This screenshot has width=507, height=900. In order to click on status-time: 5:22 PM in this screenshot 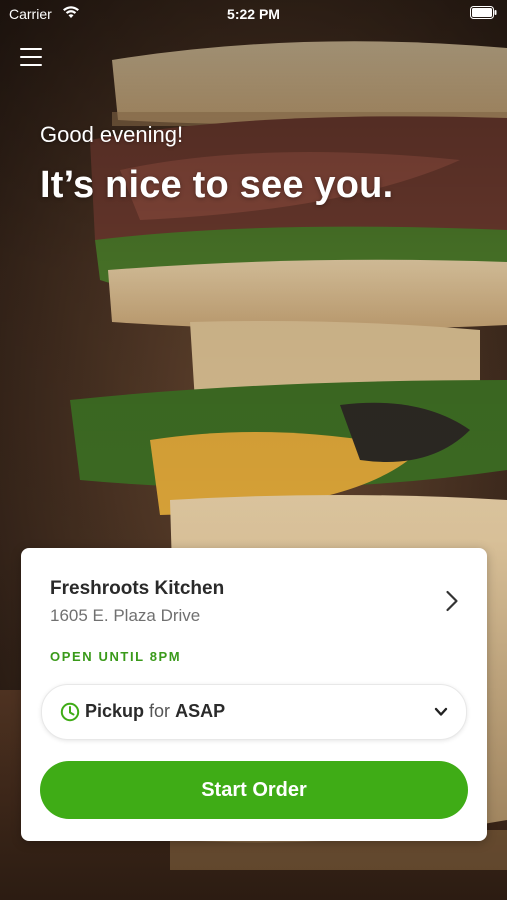, I will do `click(253, 14)`.